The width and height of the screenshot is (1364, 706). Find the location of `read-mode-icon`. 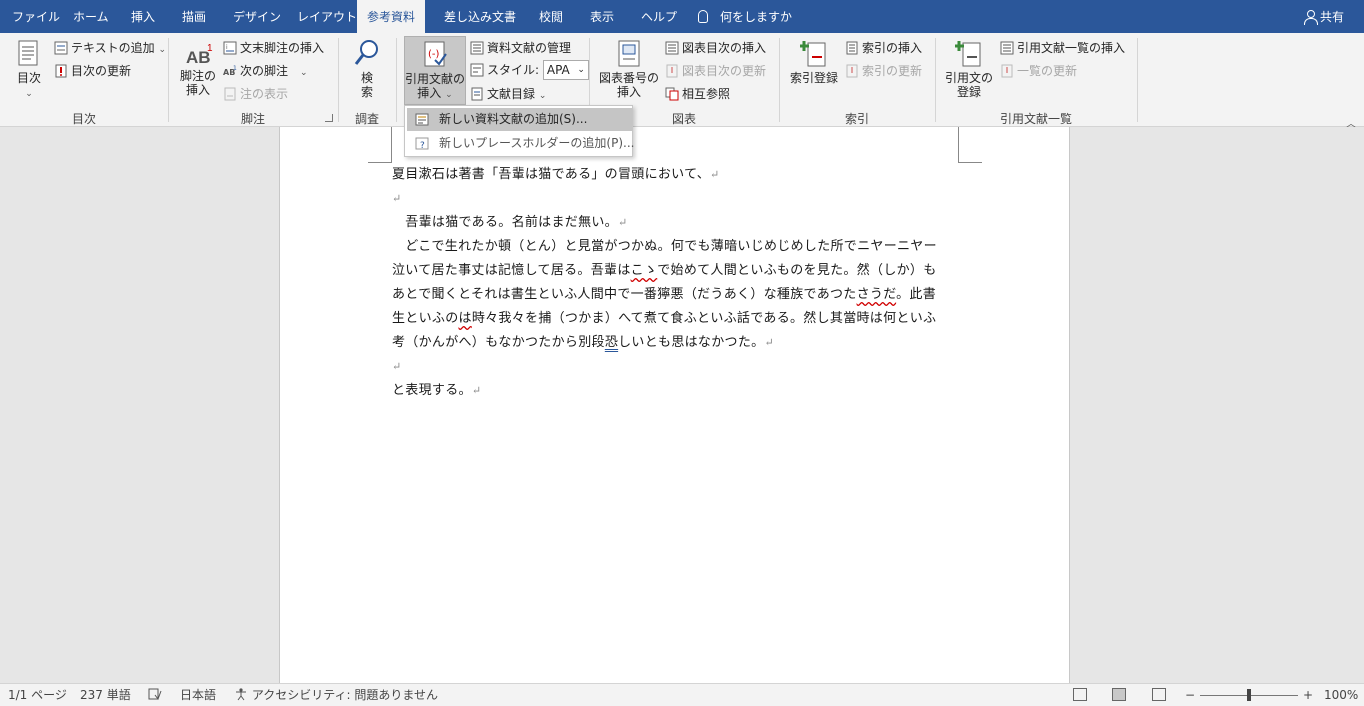

read-mode-icon is located at coordinates (1080, 694).